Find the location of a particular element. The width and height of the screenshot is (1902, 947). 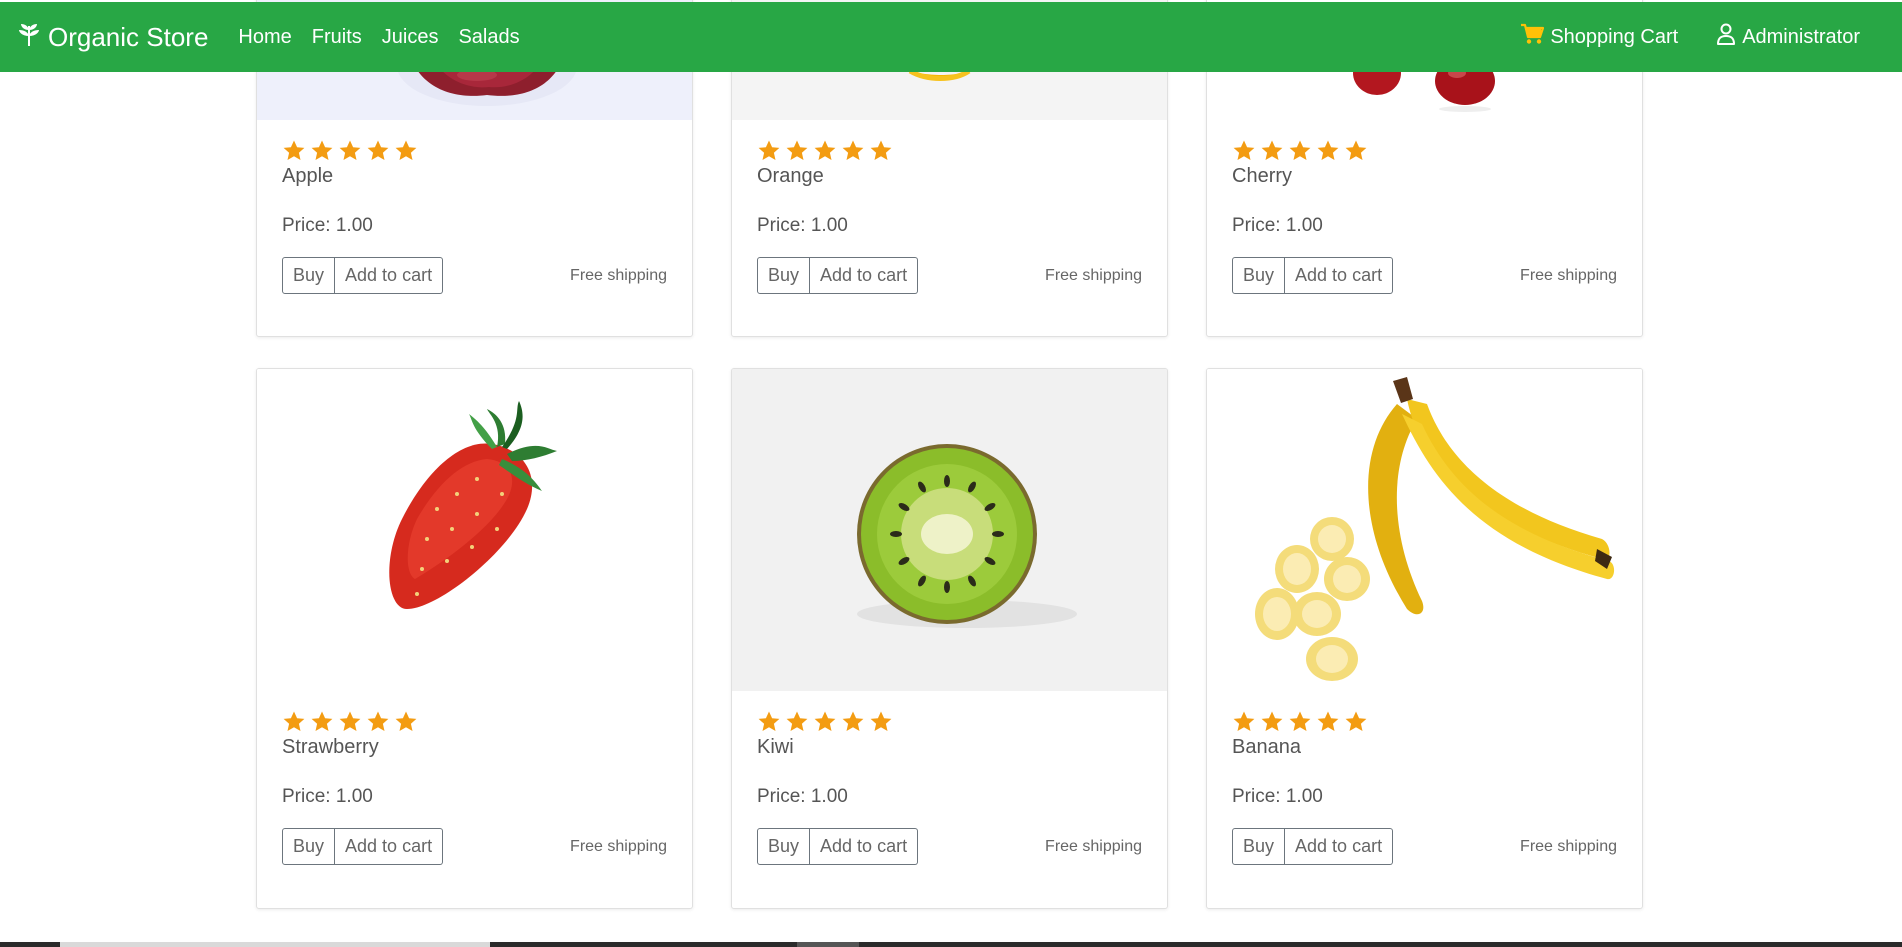

brand-name: Organic Store is located at coordinates (128, 36).